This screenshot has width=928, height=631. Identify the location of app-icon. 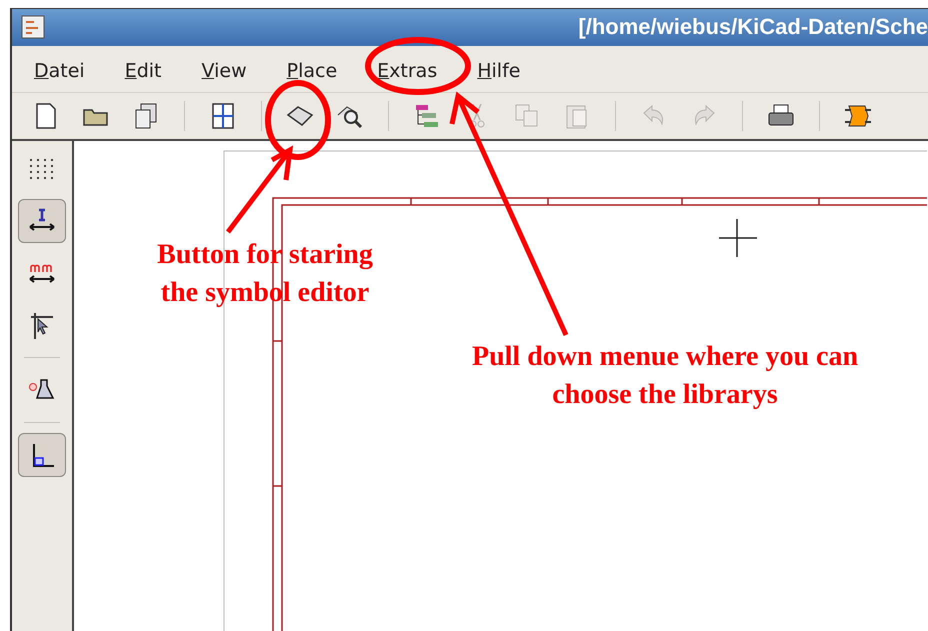
(33, 27).